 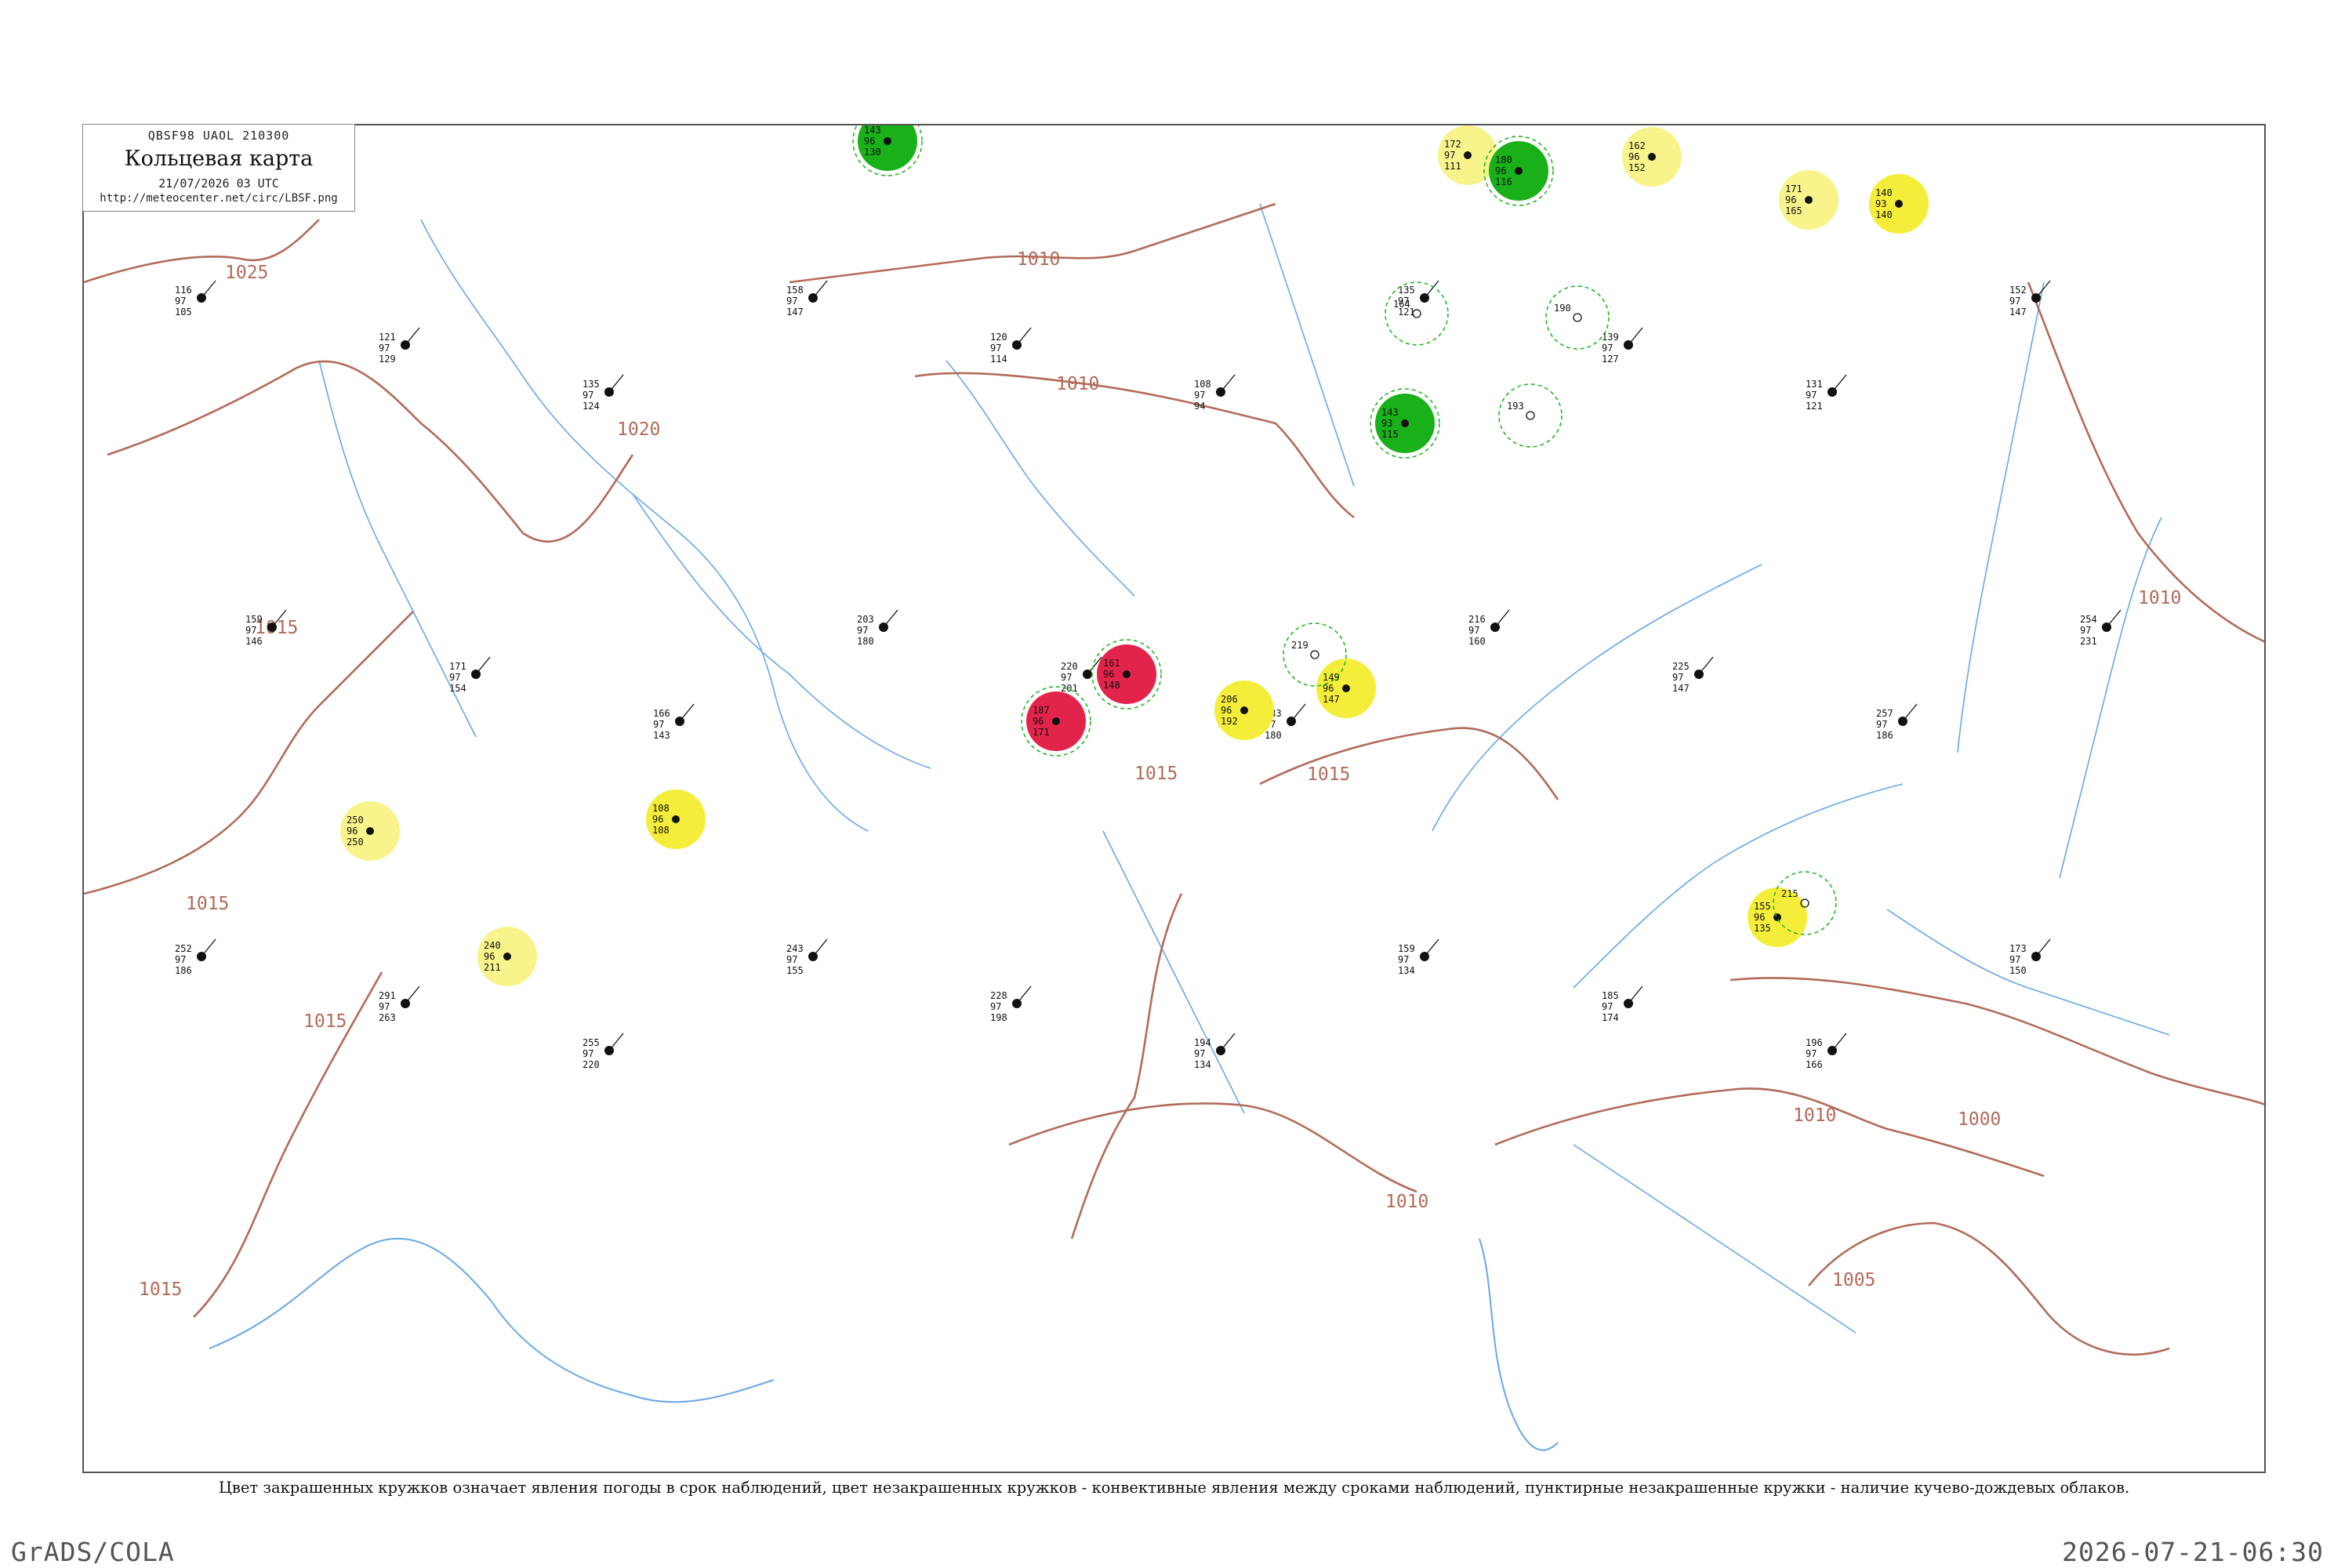 I want to click on cb-observation: 219, so click(x=1315, y=654).